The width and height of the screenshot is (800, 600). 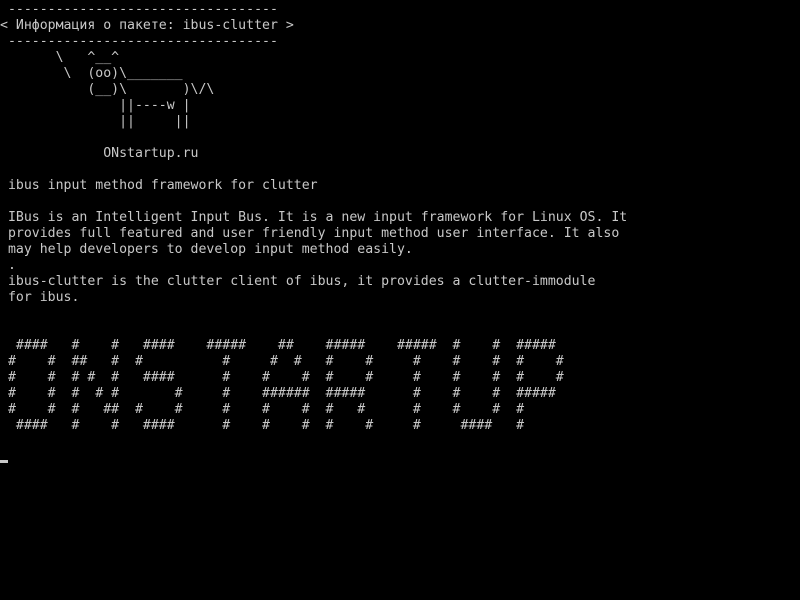 I want to click on terminal-line: # # # # # # # ###### ##### # # # #####, so click(x=278, y=393).